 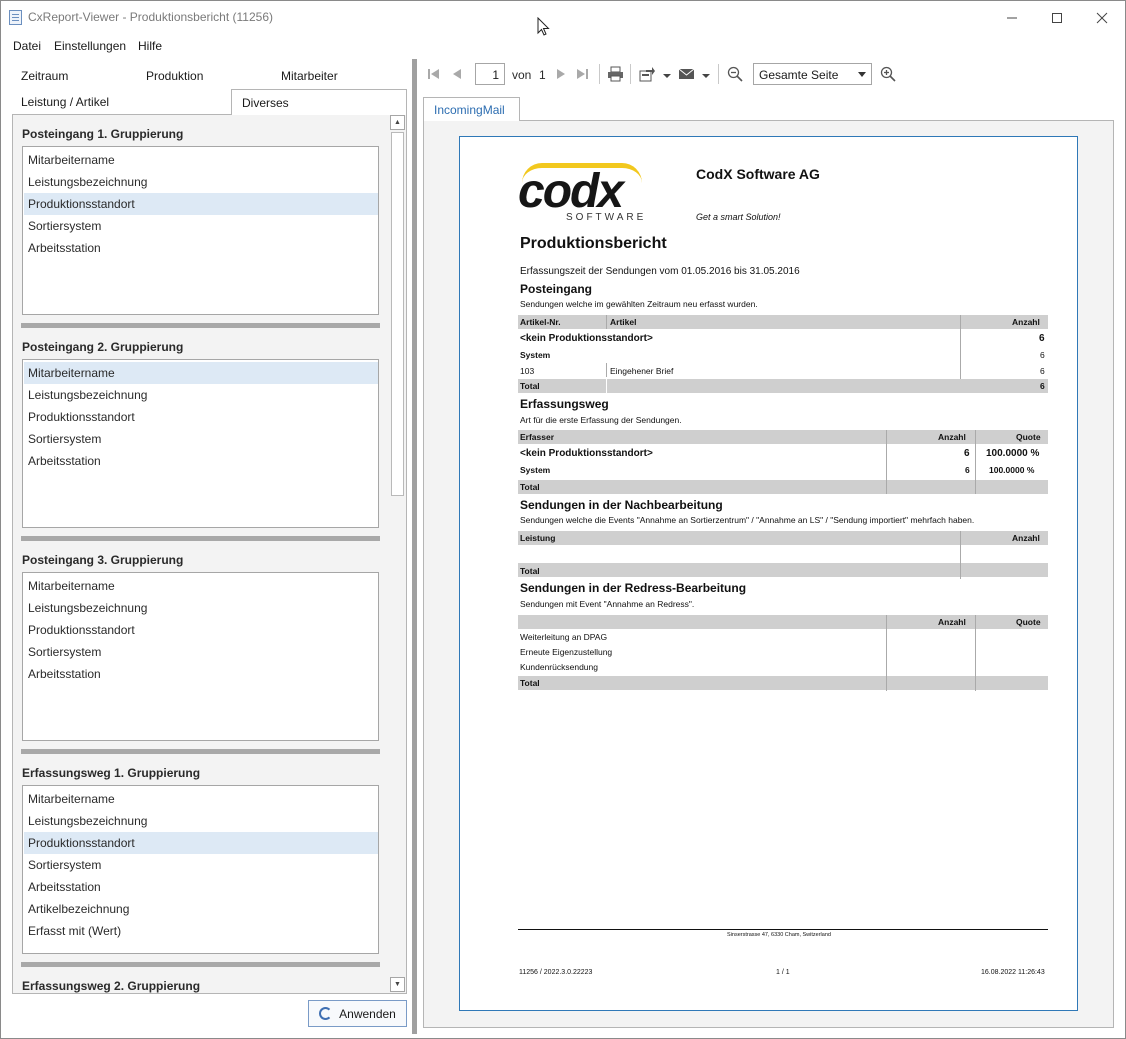 I want to click on refresh-icon, so click(x=326, y=1013).